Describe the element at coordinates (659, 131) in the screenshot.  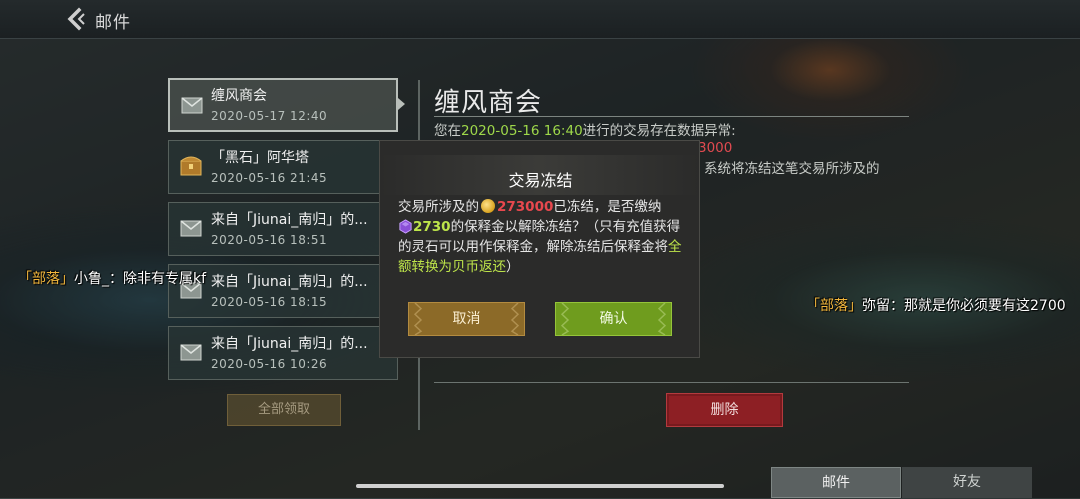
I see `detail-text: 进行的交易存在数据异常:` at that location.